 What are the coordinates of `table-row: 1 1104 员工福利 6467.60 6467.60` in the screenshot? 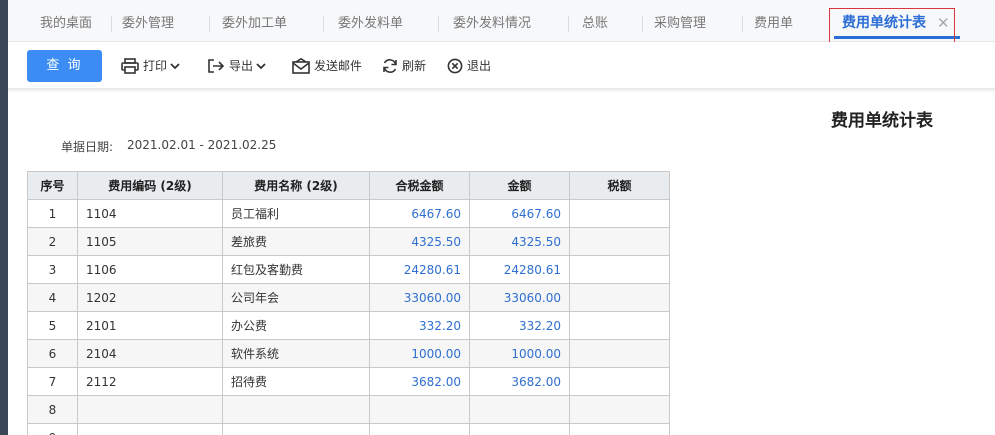 It's located at (348, 213).